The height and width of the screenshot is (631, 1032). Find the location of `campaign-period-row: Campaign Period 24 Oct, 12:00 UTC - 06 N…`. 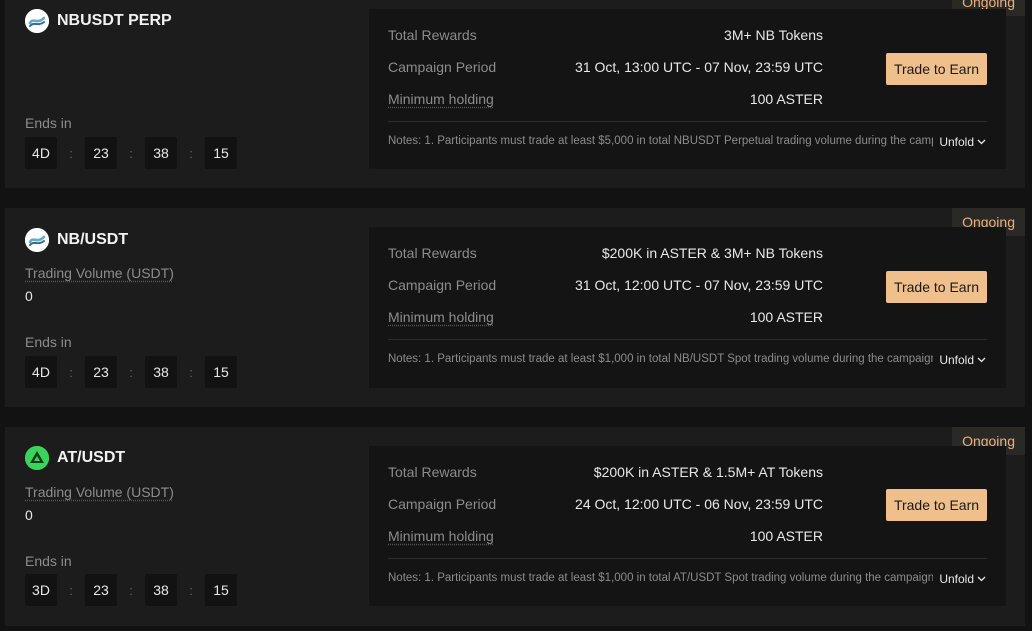

campaign-period-row: Campaign Period 24 Oct, 12:00 UTC - 06 N… is located at coordinates (605, 504).